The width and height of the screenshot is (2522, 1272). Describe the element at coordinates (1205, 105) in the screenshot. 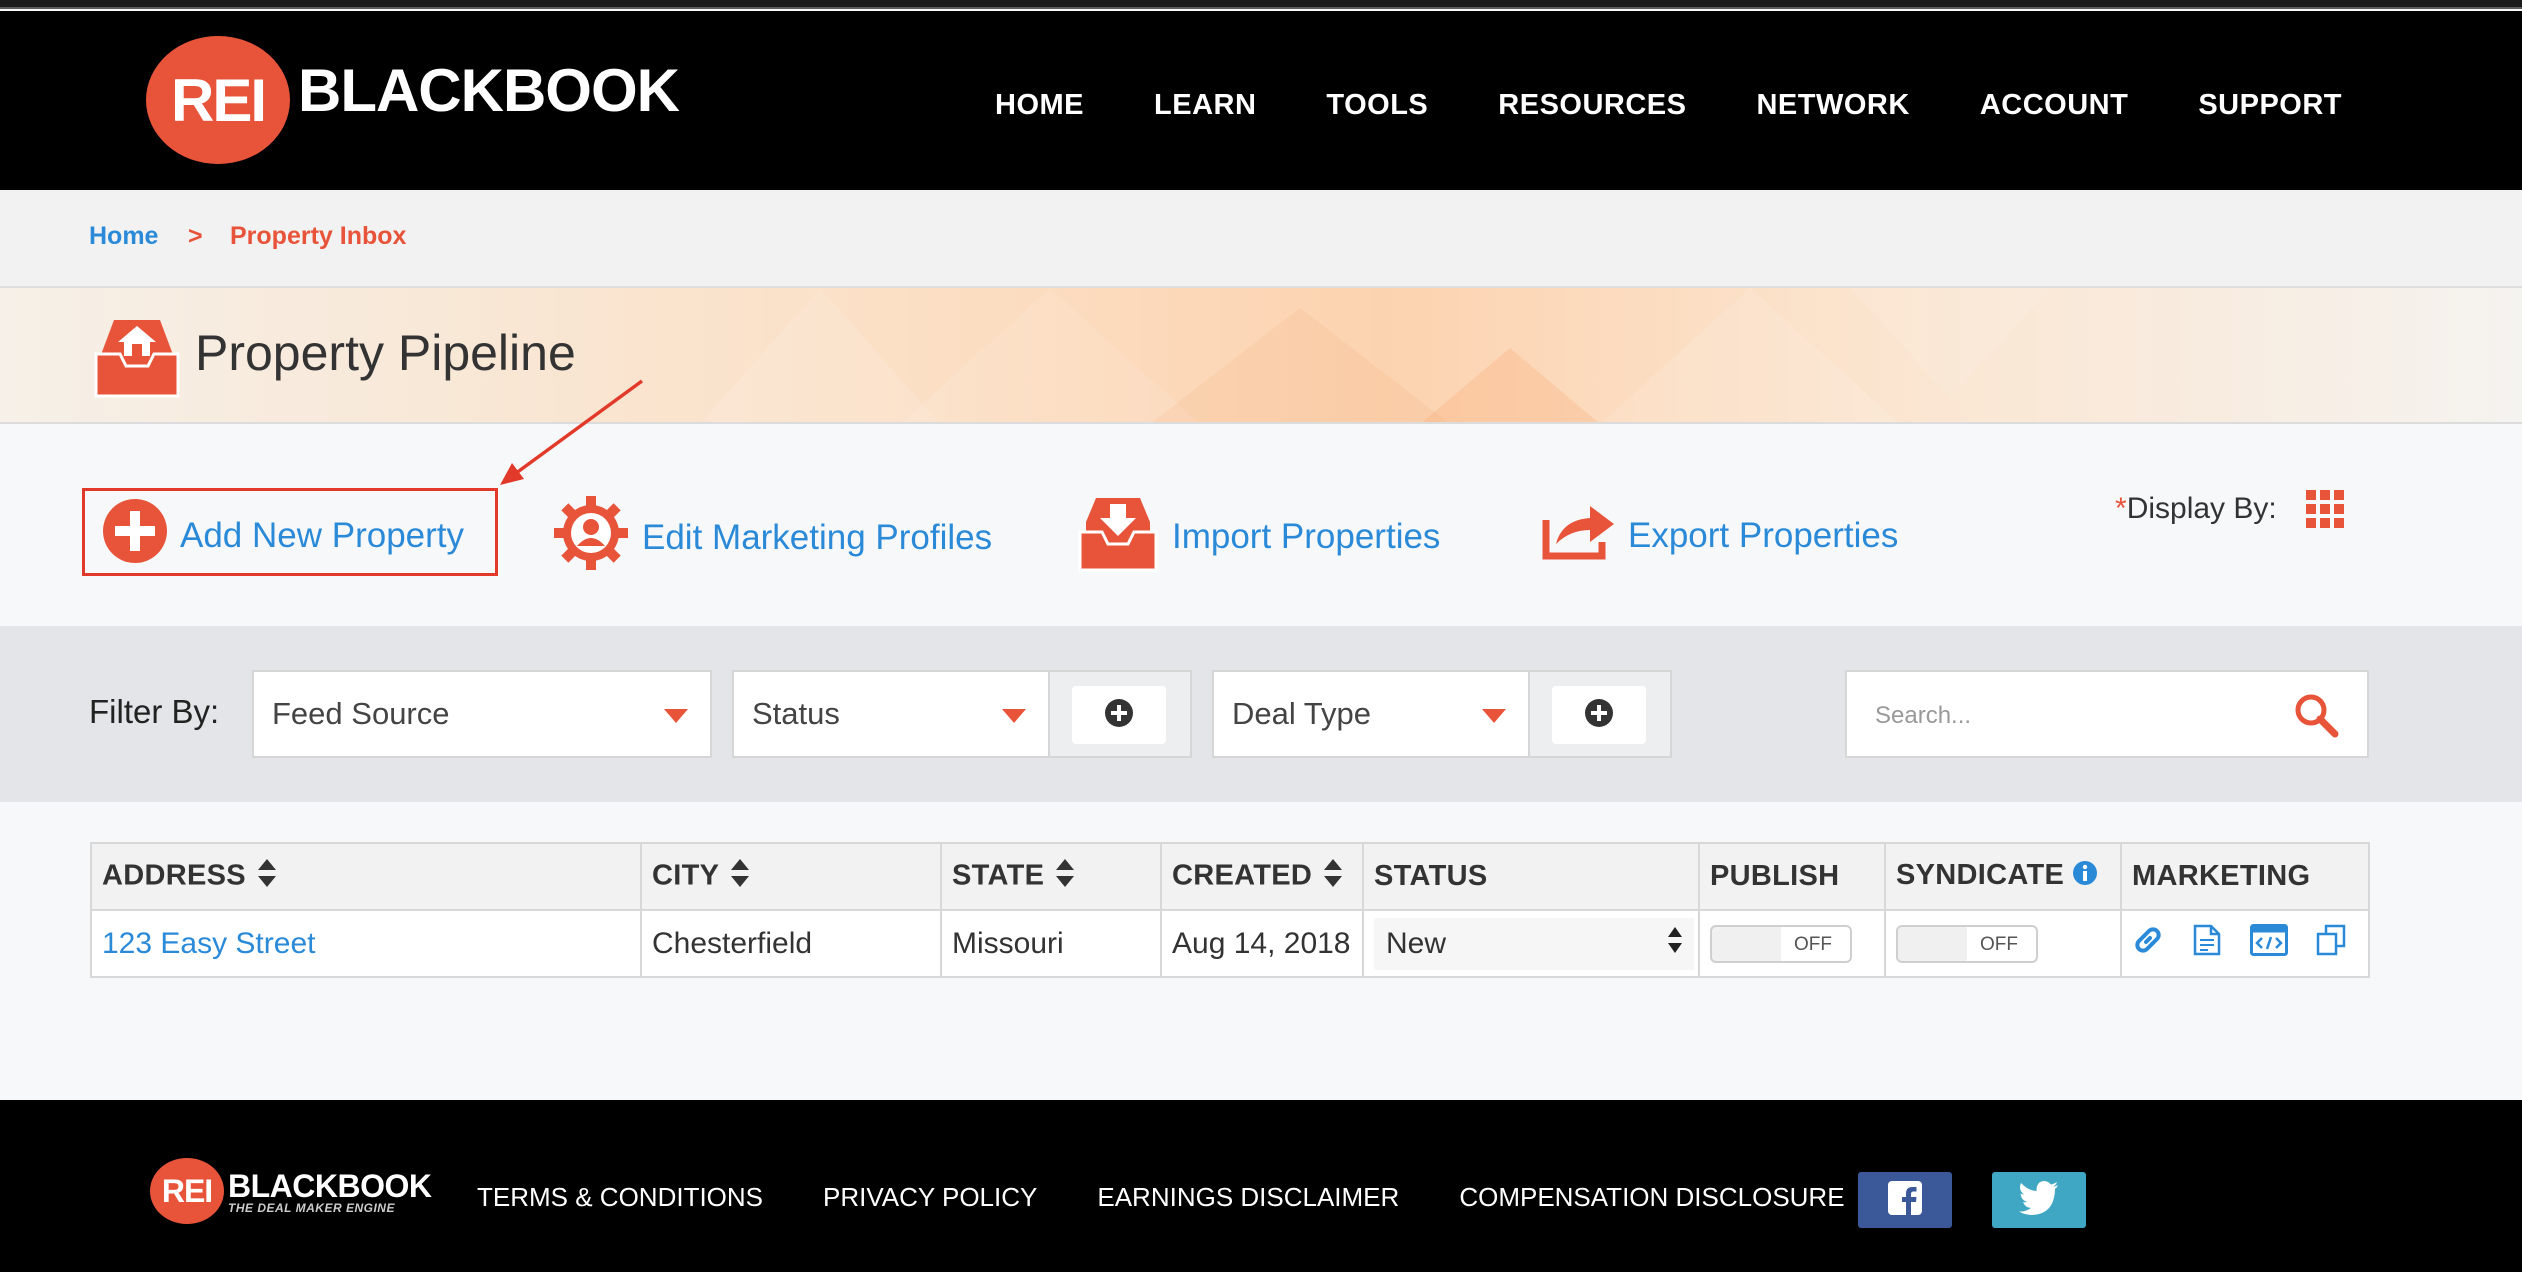

I see `nav-learn: LEARN` at that location.